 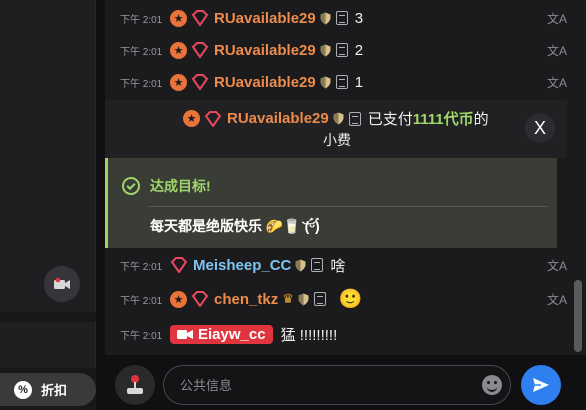 What do you see at coordinates (185, 334) in the screenshot?
I see `video-camera-icon` at bounding box center [185, 334].